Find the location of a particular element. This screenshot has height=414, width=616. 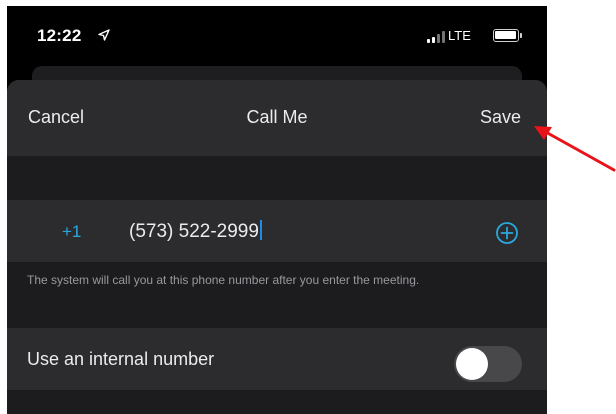

country-code-button: +1 is located at coordinates (71, 232).